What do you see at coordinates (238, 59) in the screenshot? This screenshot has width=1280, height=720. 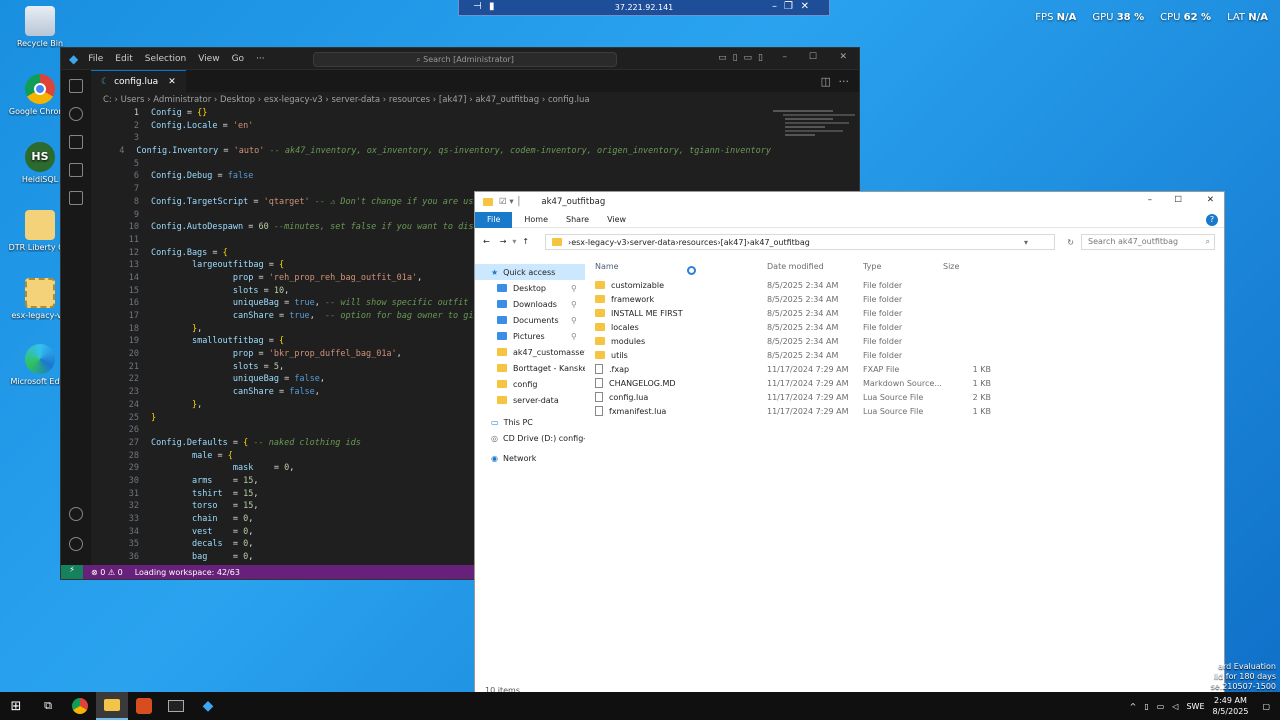 I see `menu-item-go: Go` at bounding box center [238, 59].